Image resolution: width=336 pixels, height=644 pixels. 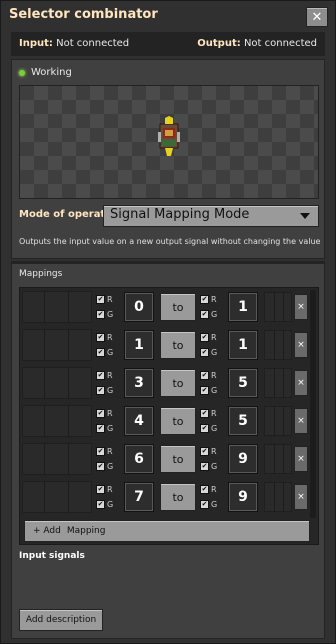 I want to click on mapping-row: ✔ R ✔ G 4 to ✔ R ✔ G 5 ×, so click(x=164, y=421).